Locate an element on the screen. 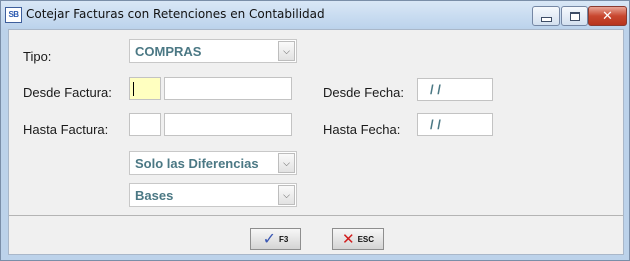 Image resolution: width=630 pixels, height=261 pixels. desde-fecha-label: Desde Fecha: is located at coordinates (363, 92).